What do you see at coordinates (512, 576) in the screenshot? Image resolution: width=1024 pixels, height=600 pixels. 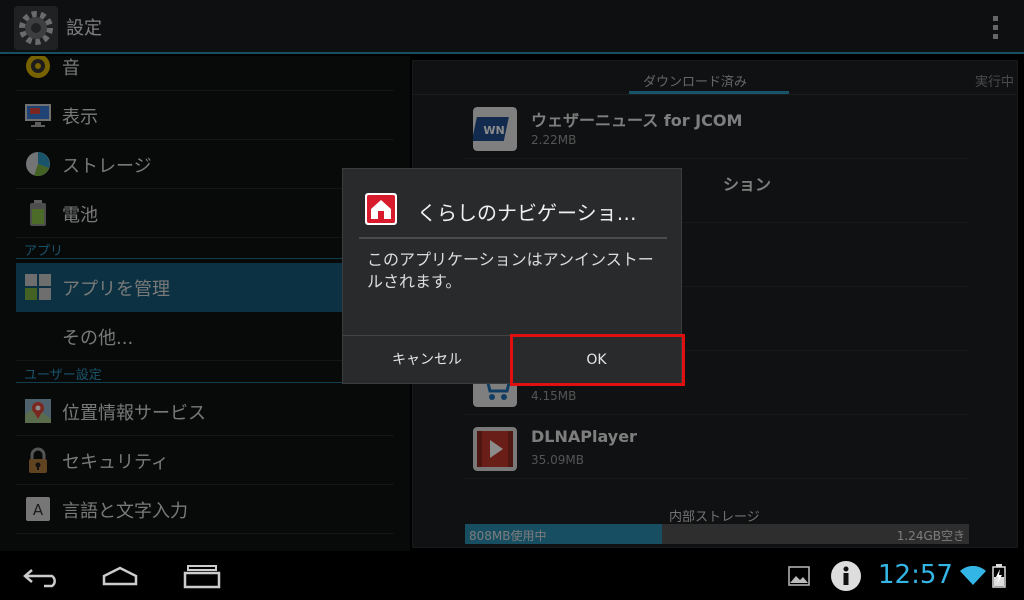 I see `system-bar: 12:57` at bounding box center [512, 576].